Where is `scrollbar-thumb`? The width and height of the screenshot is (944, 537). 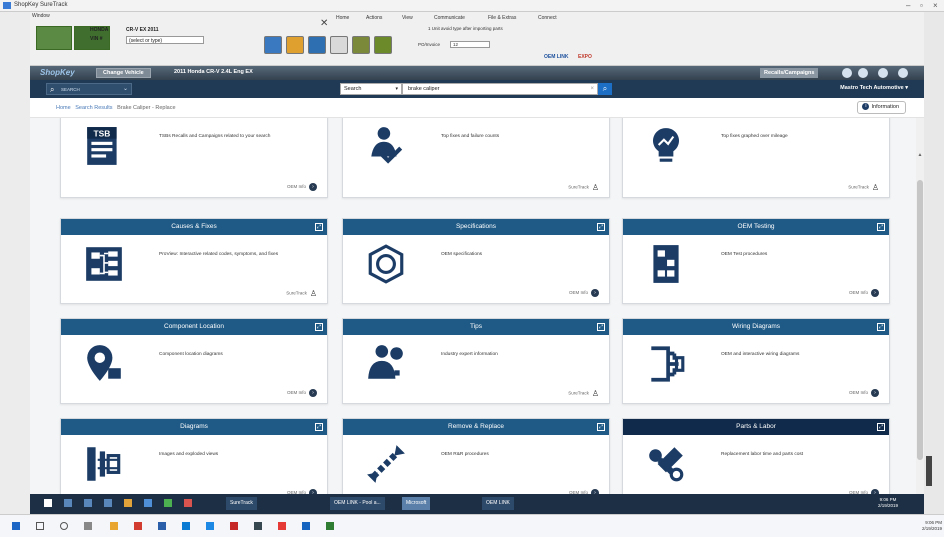 scrollbar-thumb is located at coordinates (920, 320).